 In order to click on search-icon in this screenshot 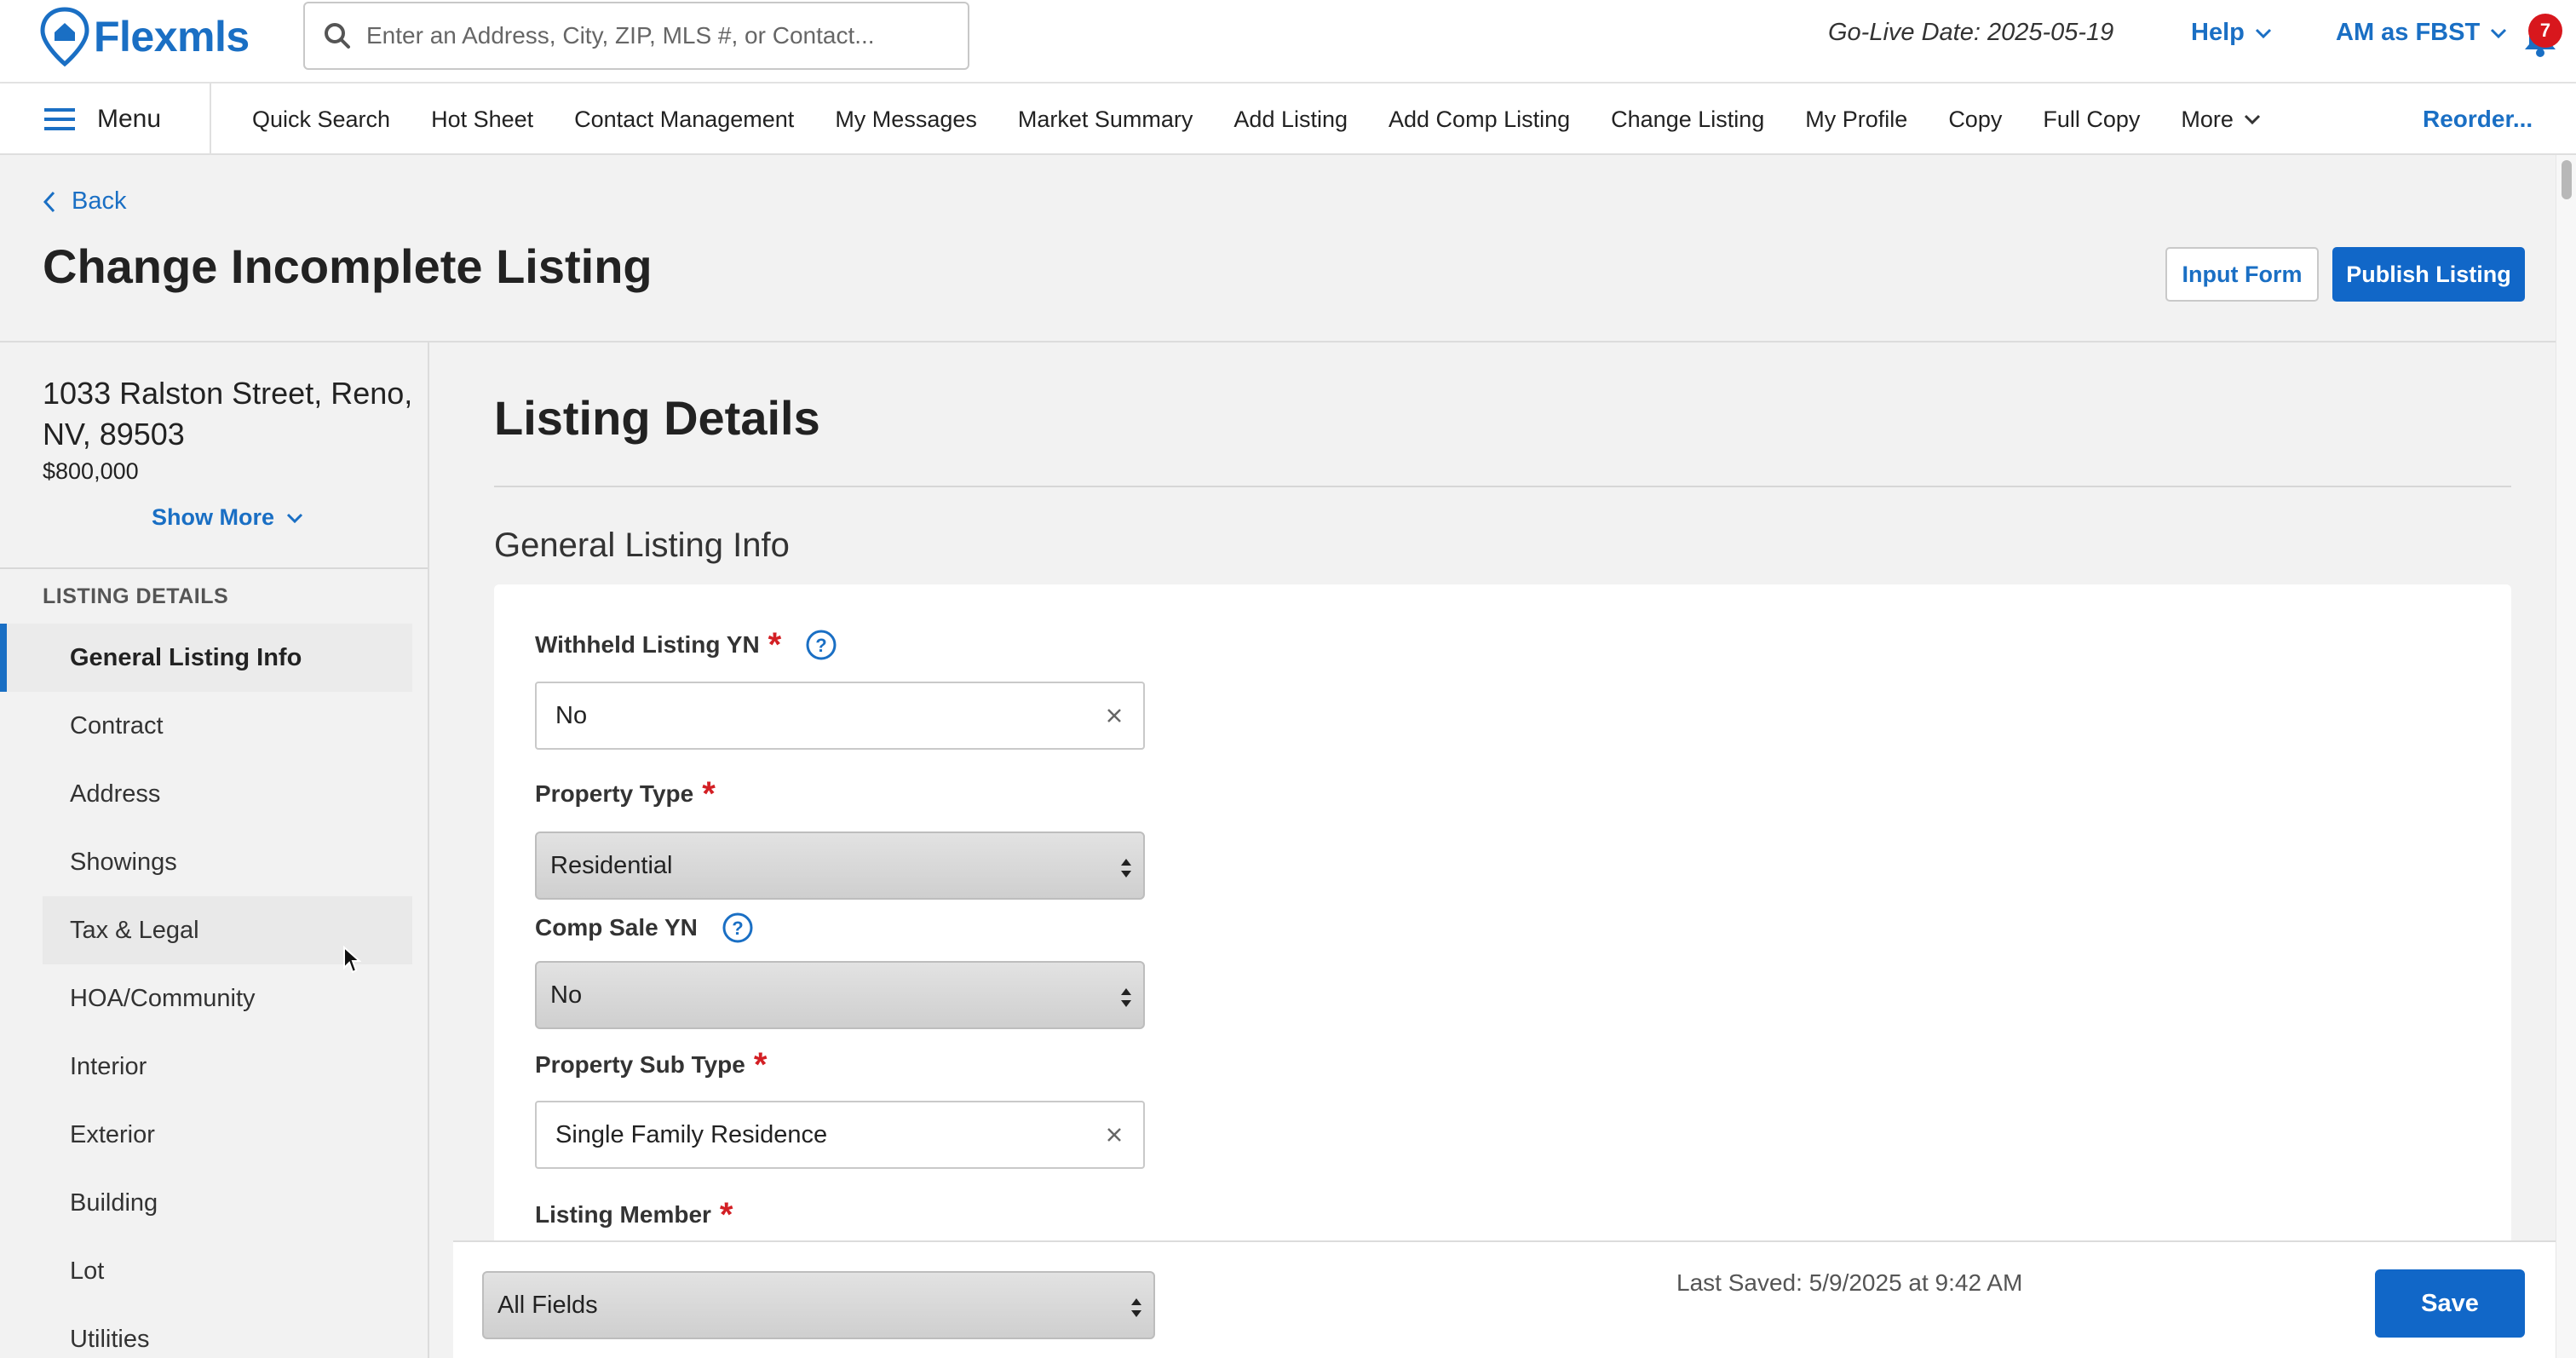, I will do `click(337, 36)`.